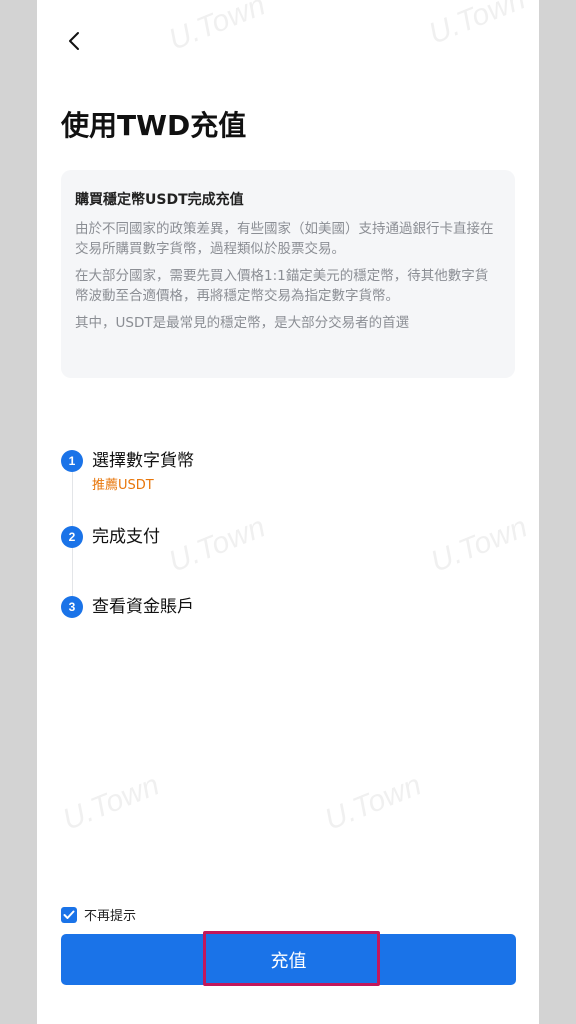 This screenshot has width=576, height=1024. What do you see at coordinates (242, 323) in the screenshot?
I see `info-paragraph: 其中，USDT是最常見的穩定幣，是大部分交易者的首選` at bounding box center [242, 323].